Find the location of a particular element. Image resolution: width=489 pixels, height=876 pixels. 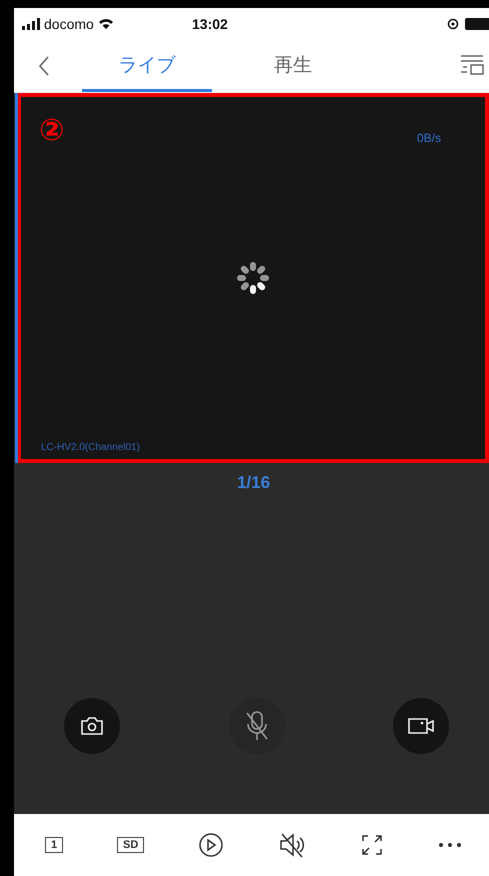

sd-icon: SD is located at coordinates (130, 845).